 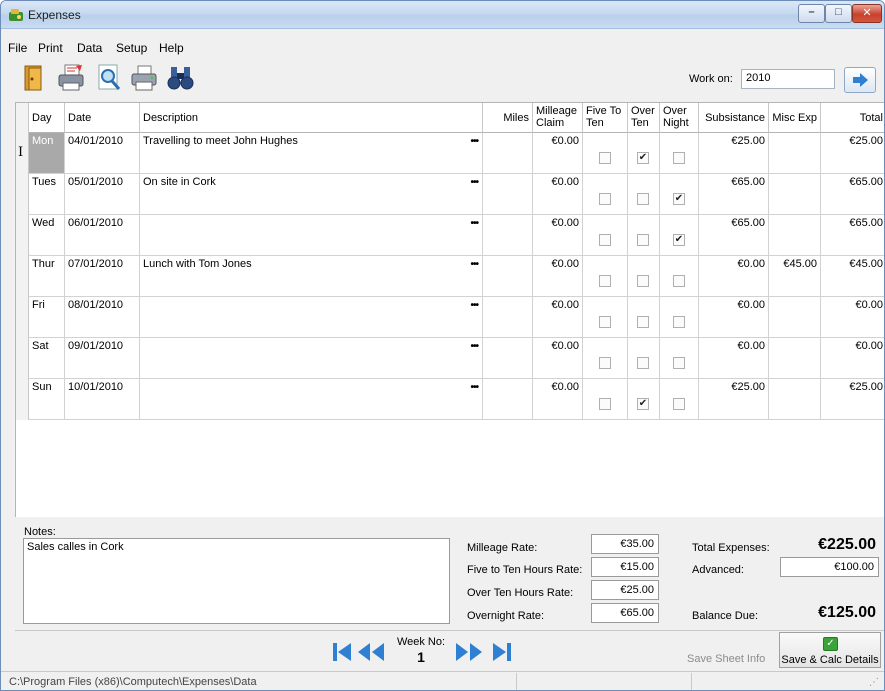 What do you see at coordinates (643, 158) in the screenshot?
I see `over-ten-checkbox: ✔` at bounding box center [643, 158].